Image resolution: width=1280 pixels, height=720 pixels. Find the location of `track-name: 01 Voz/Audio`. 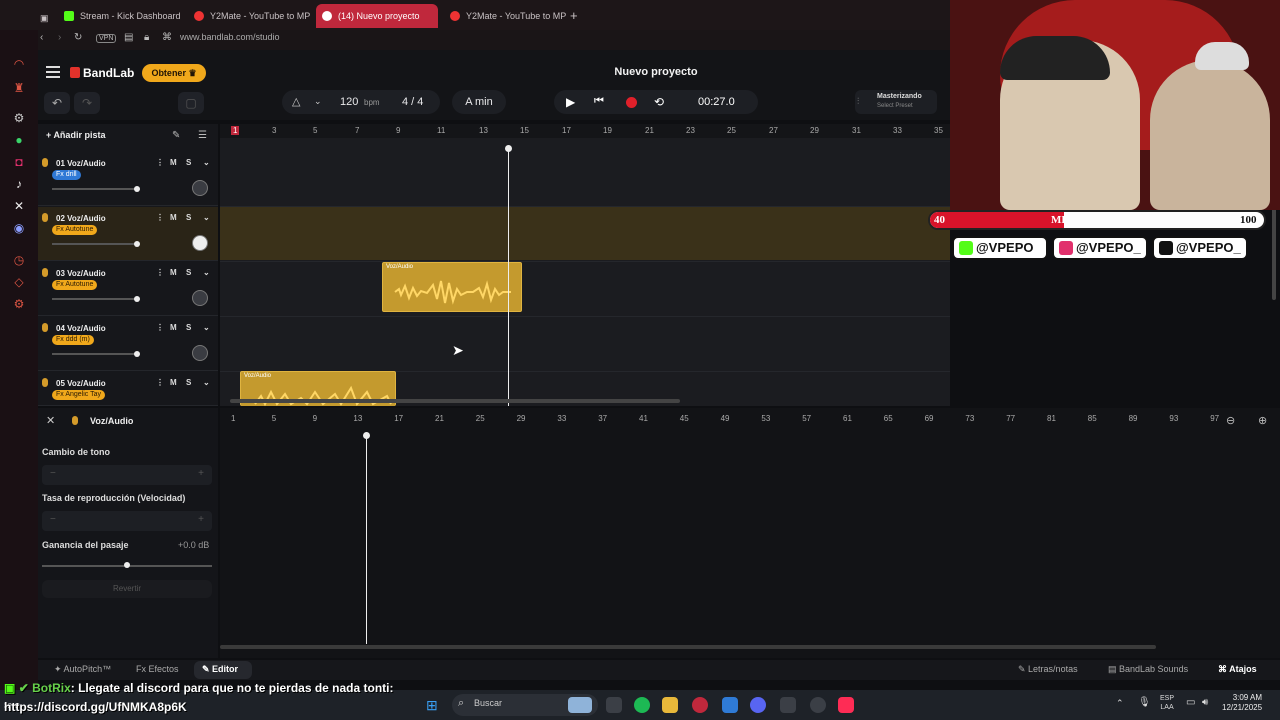

track-name: 01 Voz/Audio is located at coordinates (81, 163).